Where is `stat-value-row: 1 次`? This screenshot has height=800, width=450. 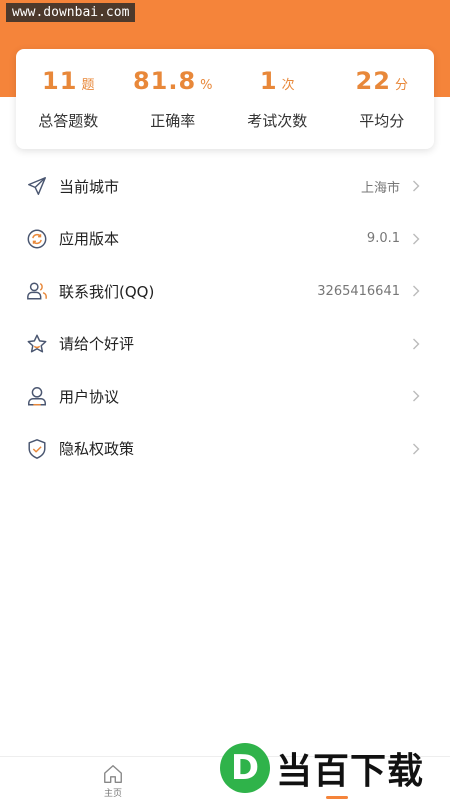
stat-value-row: 1 次 is located at coordinates (277, 84).